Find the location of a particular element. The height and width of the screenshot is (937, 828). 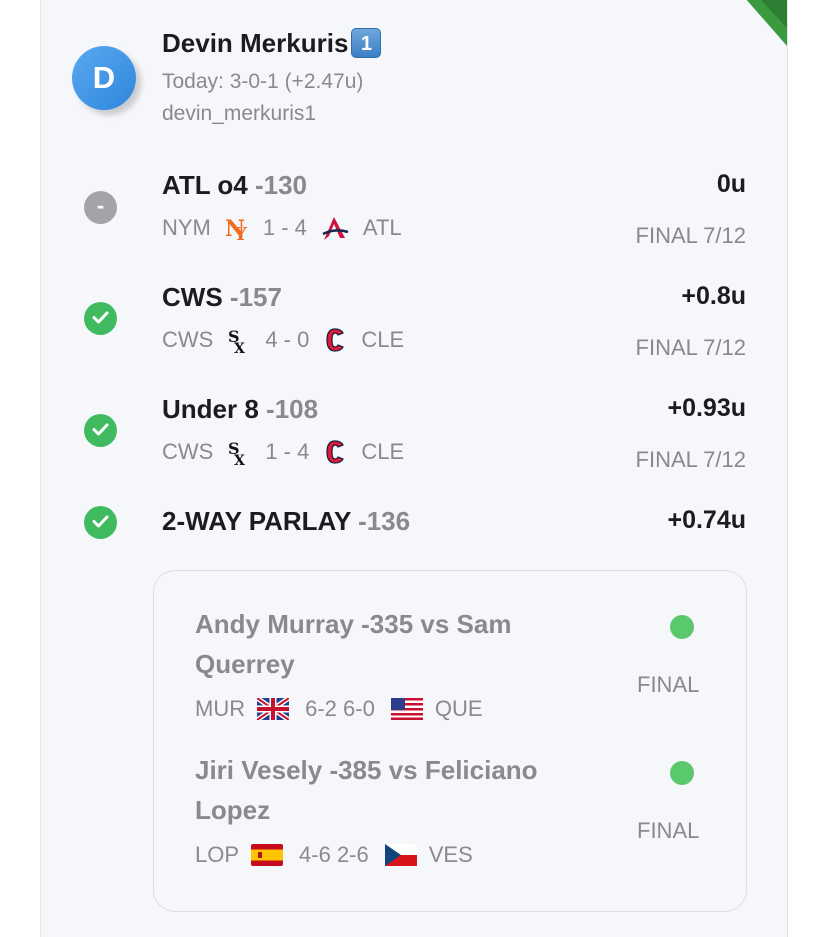

game-score: 4 - 0 is located at coordinates (287, 339).